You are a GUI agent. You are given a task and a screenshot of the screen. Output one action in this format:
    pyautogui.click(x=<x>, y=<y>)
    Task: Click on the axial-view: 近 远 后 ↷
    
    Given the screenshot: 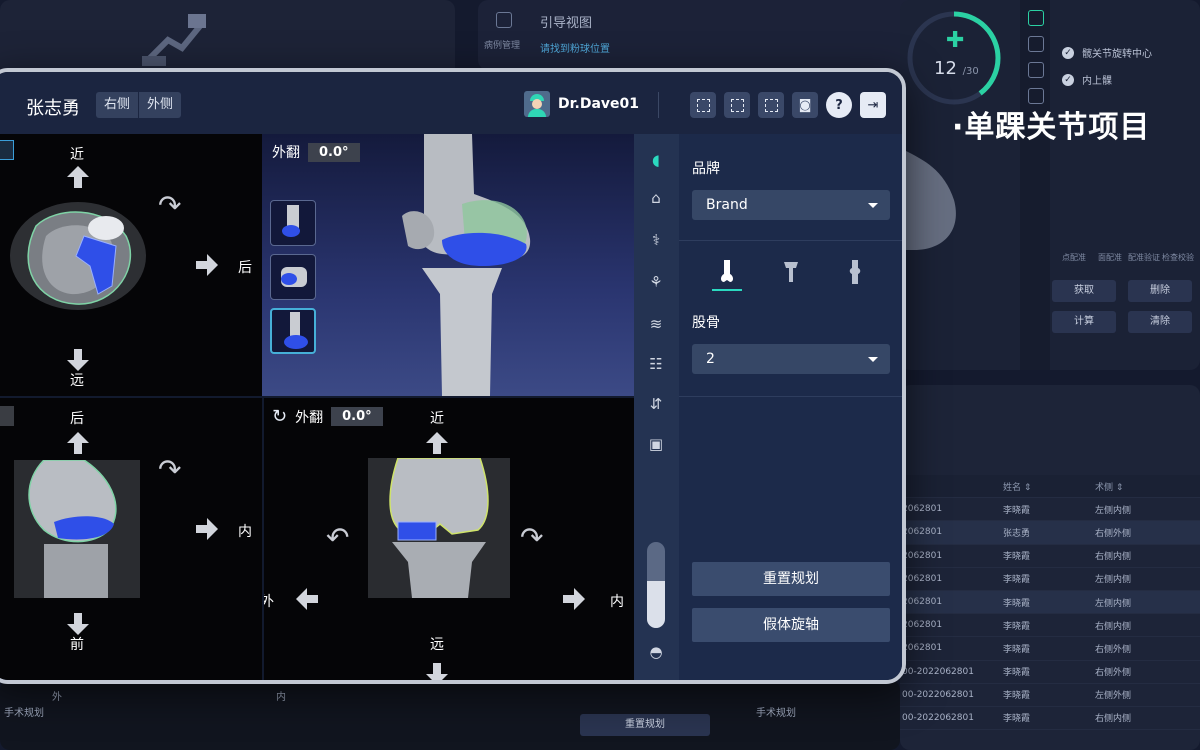 What is the action you would take?
    pyautogui.click(x=131, y=265)
    